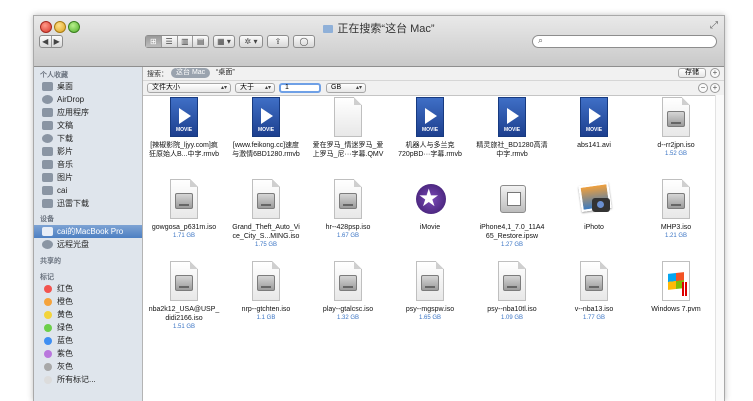  What do you see at coordinates (225, 73) in the screenshot?
I see `scope-desktop: “桌面”` at bounding box center [225, 73].